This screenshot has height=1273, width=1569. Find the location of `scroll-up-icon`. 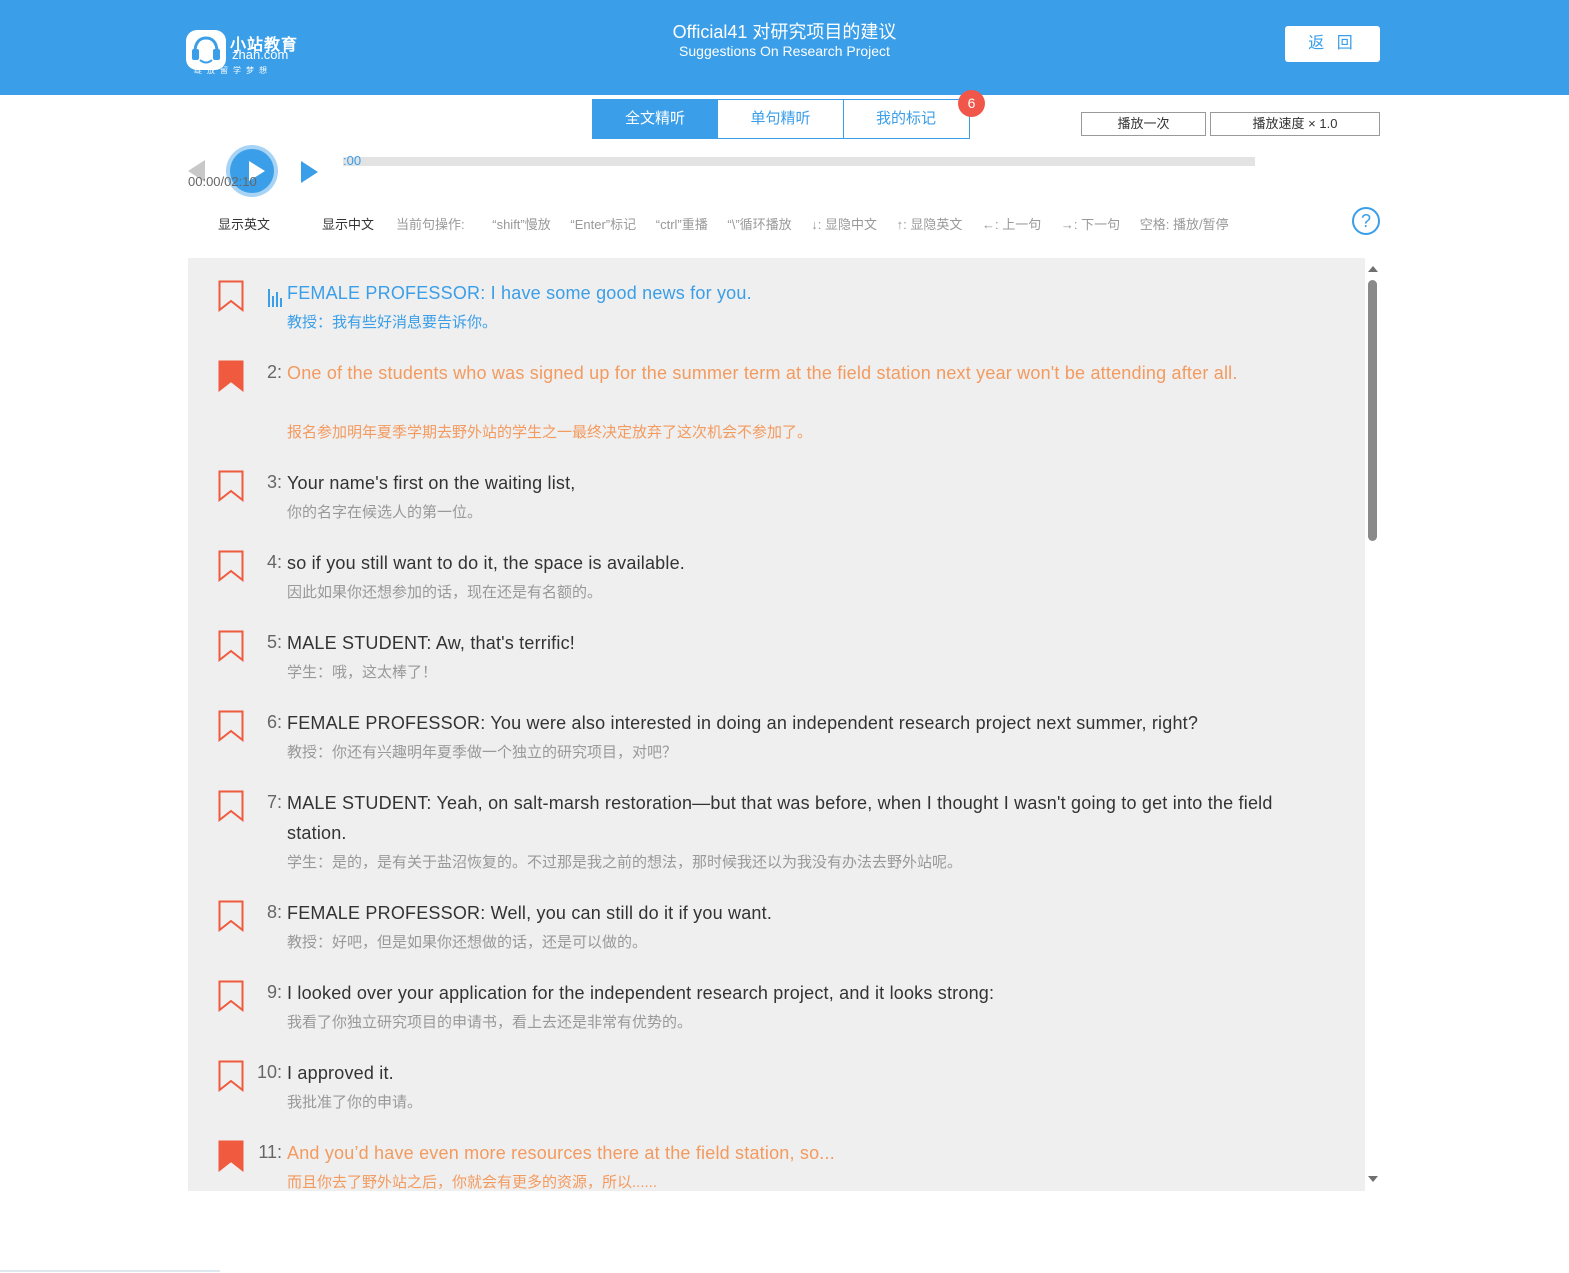

scroll-up-icon is located at coordinates (1373, 269).